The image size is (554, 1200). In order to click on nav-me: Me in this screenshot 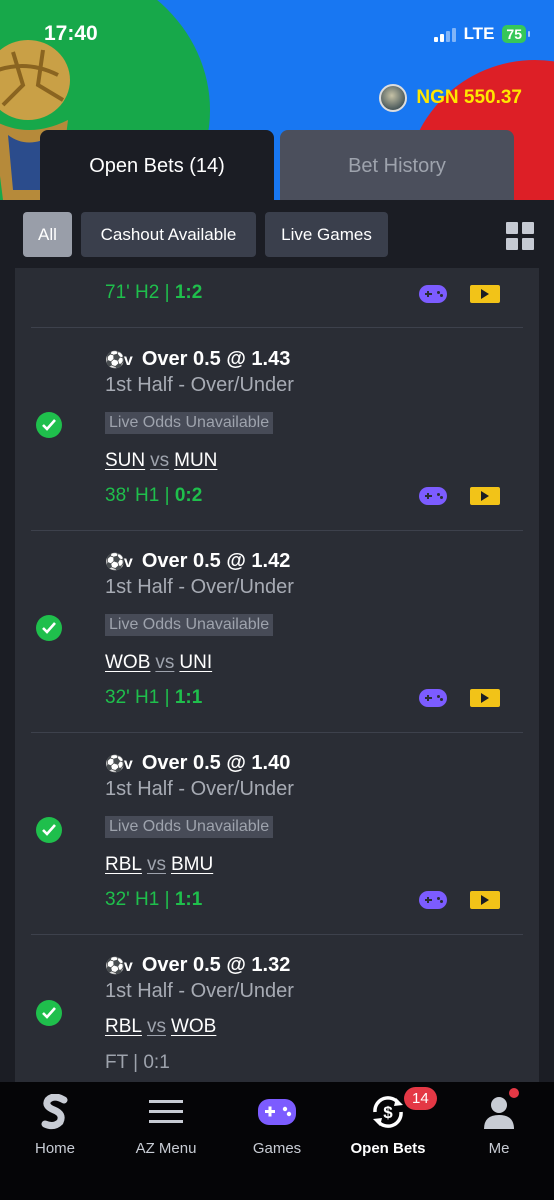, I will do `click(499, 1124)`.